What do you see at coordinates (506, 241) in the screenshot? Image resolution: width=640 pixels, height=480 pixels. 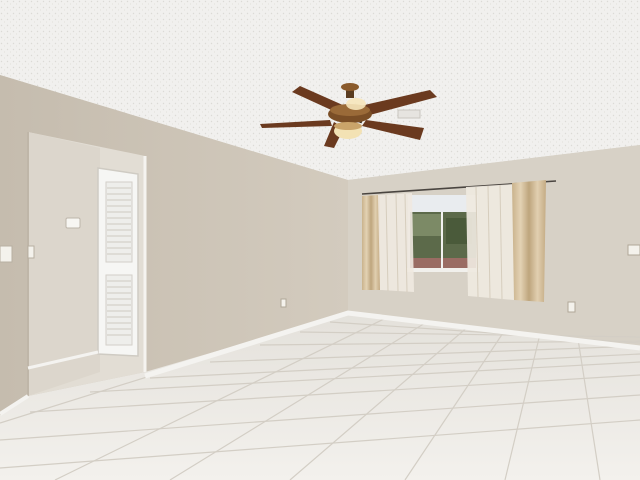 I see `curtain-right` at bounding box center [506, 241].